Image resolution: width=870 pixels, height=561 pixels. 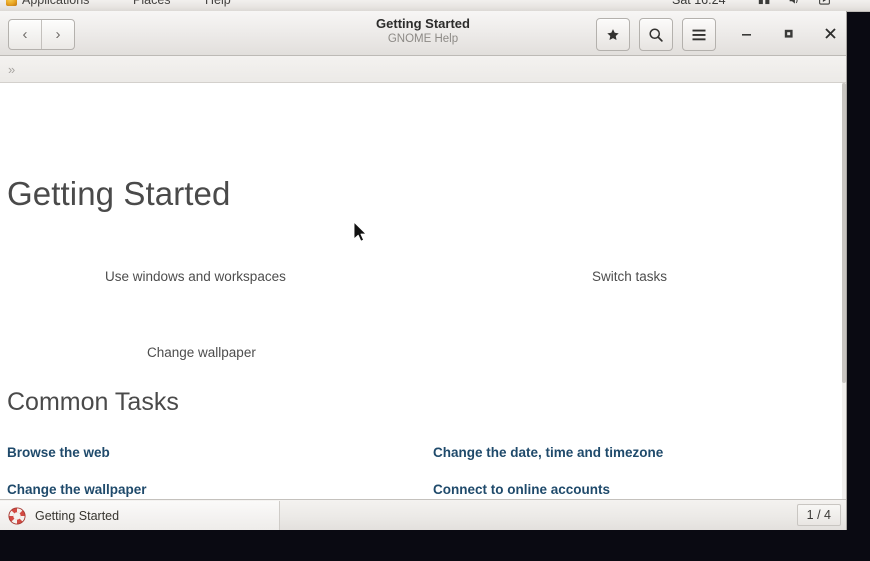 What do you see at coordinates (764, 3) in the screenshot?
I see `network-icon` at bounding box center [764, 3].